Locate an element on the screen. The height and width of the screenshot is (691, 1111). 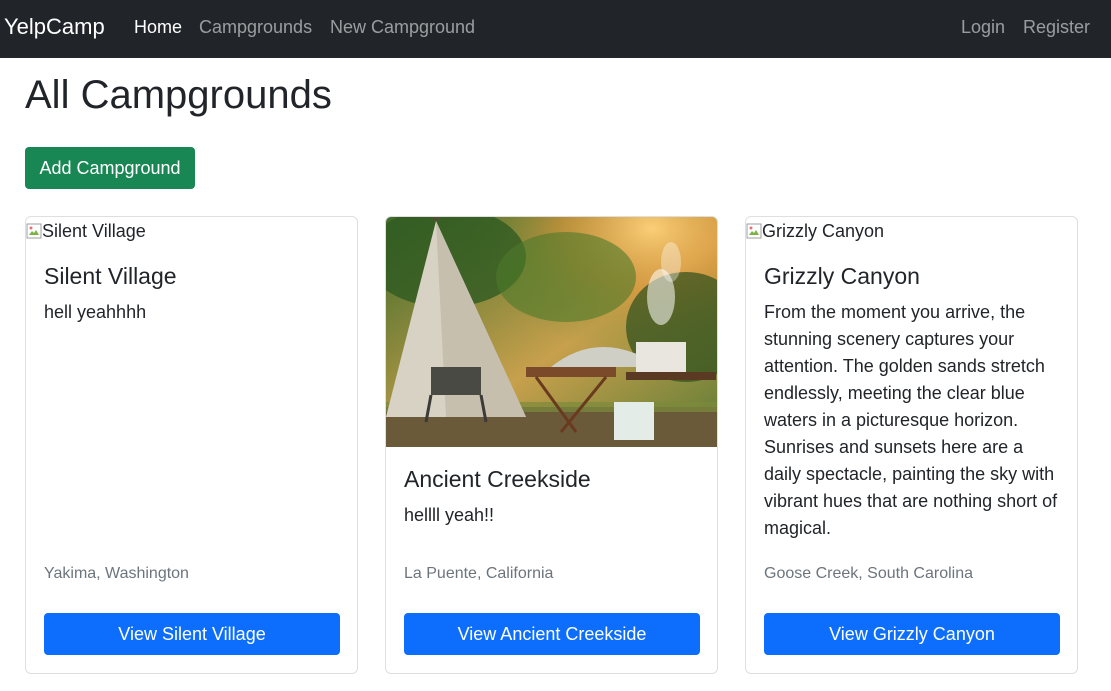
nav-link-home: Home is located at coordinates (158, 27).